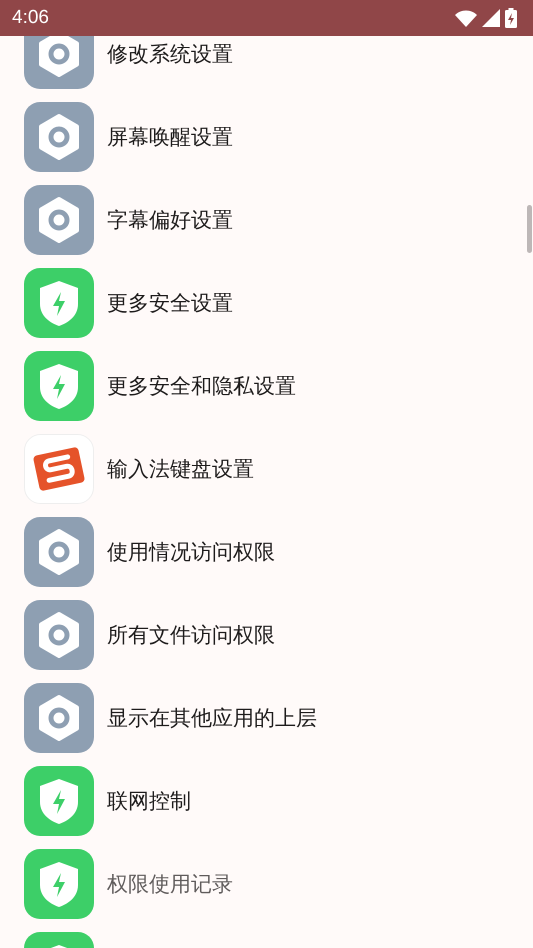 This screenshot has height=948, width=533. I want to click on item-label: 更多安全设置, so click(170, 303).